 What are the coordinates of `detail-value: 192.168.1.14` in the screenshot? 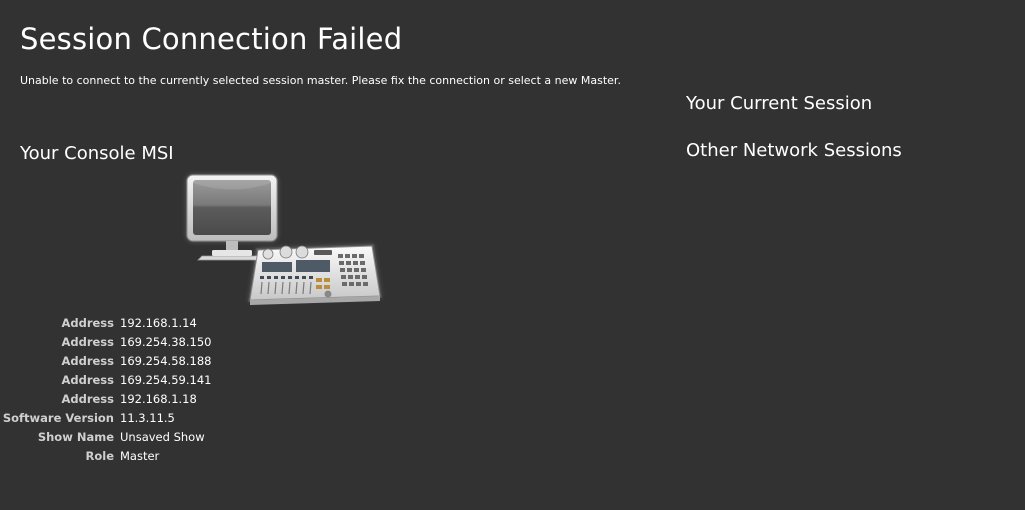 It's located at (158, 322).